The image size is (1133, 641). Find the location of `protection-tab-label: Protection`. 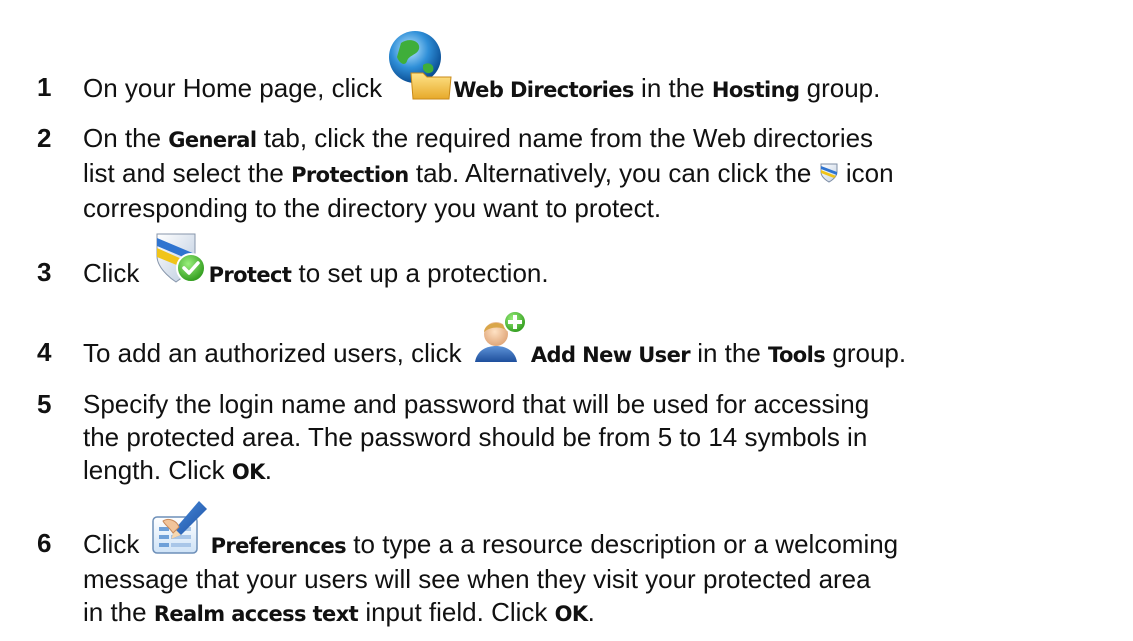

protection-tab-label: Protection is located at coordinates (350, 175).